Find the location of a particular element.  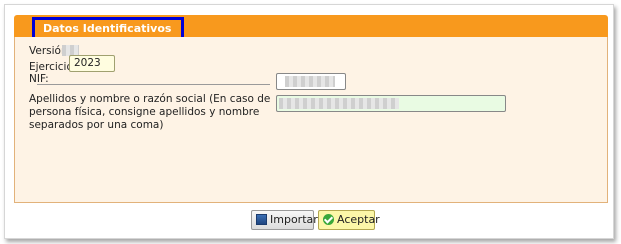

import-button-label: Importar is located at coordinates (294, 219).